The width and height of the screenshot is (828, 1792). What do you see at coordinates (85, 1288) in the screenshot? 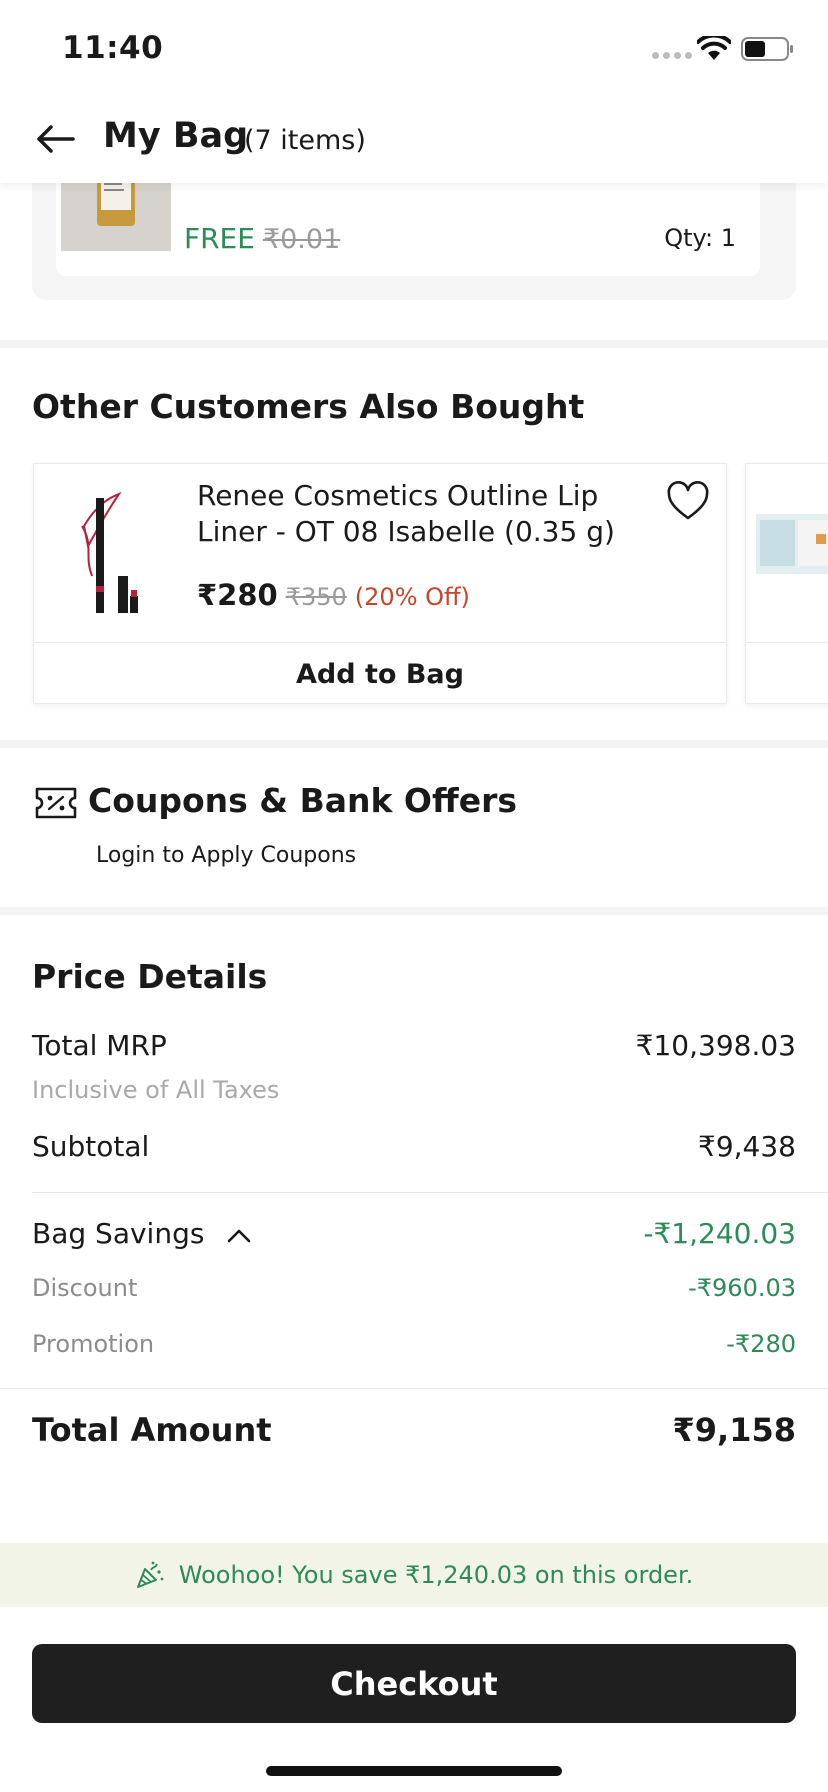
I see `discount-label: Discount` at bounding box center [85, 1288].